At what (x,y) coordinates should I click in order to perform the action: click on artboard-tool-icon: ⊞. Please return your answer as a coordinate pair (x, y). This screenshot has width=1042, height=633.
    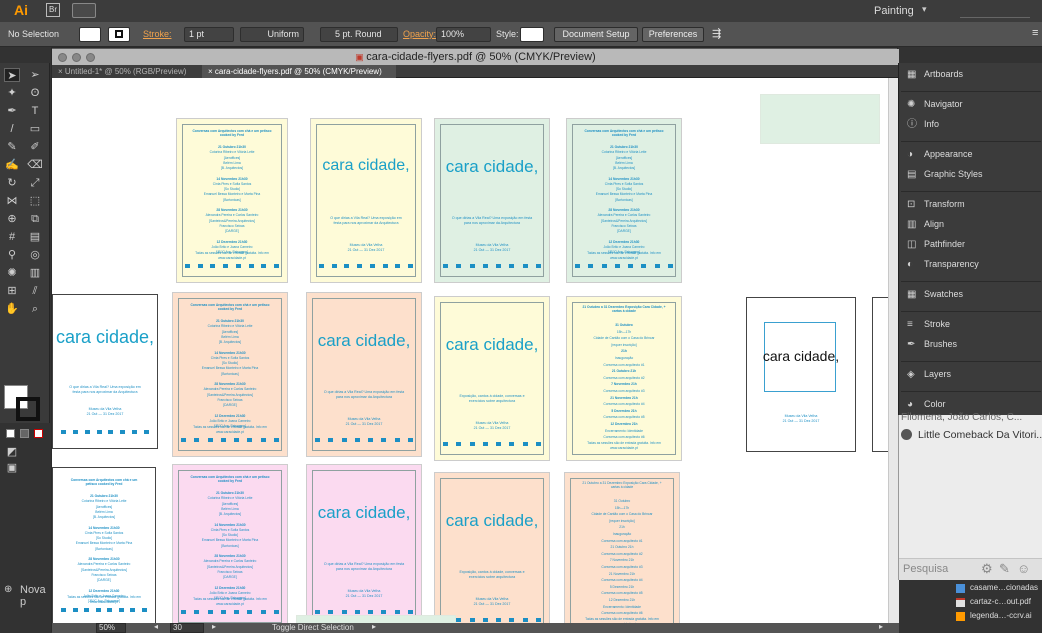
    Looking at the image, I should click on (12, 291).